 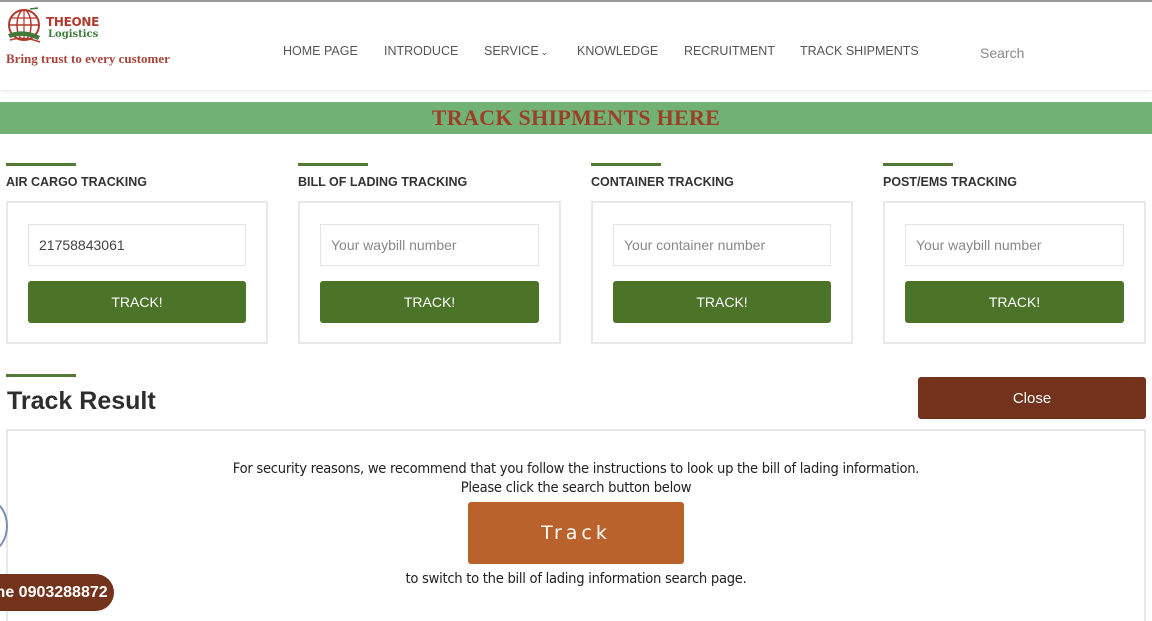 What do you see at coordinates (722, 245) in the screenshot?
I see `container-input` at bounding box center [722, 245].